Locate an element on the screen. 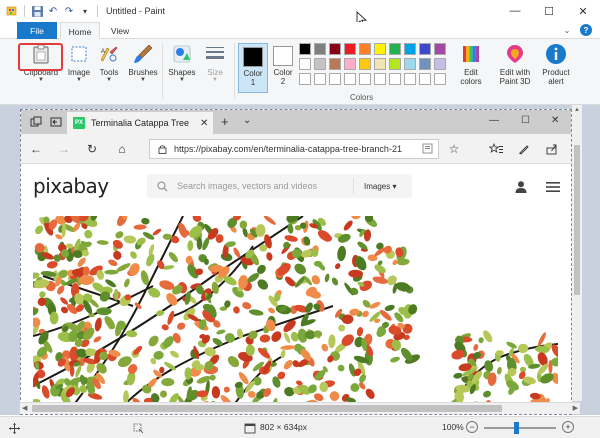 This screenshot has width=600, height=438. color-wheel-icon is located at coordinates (471, 54).